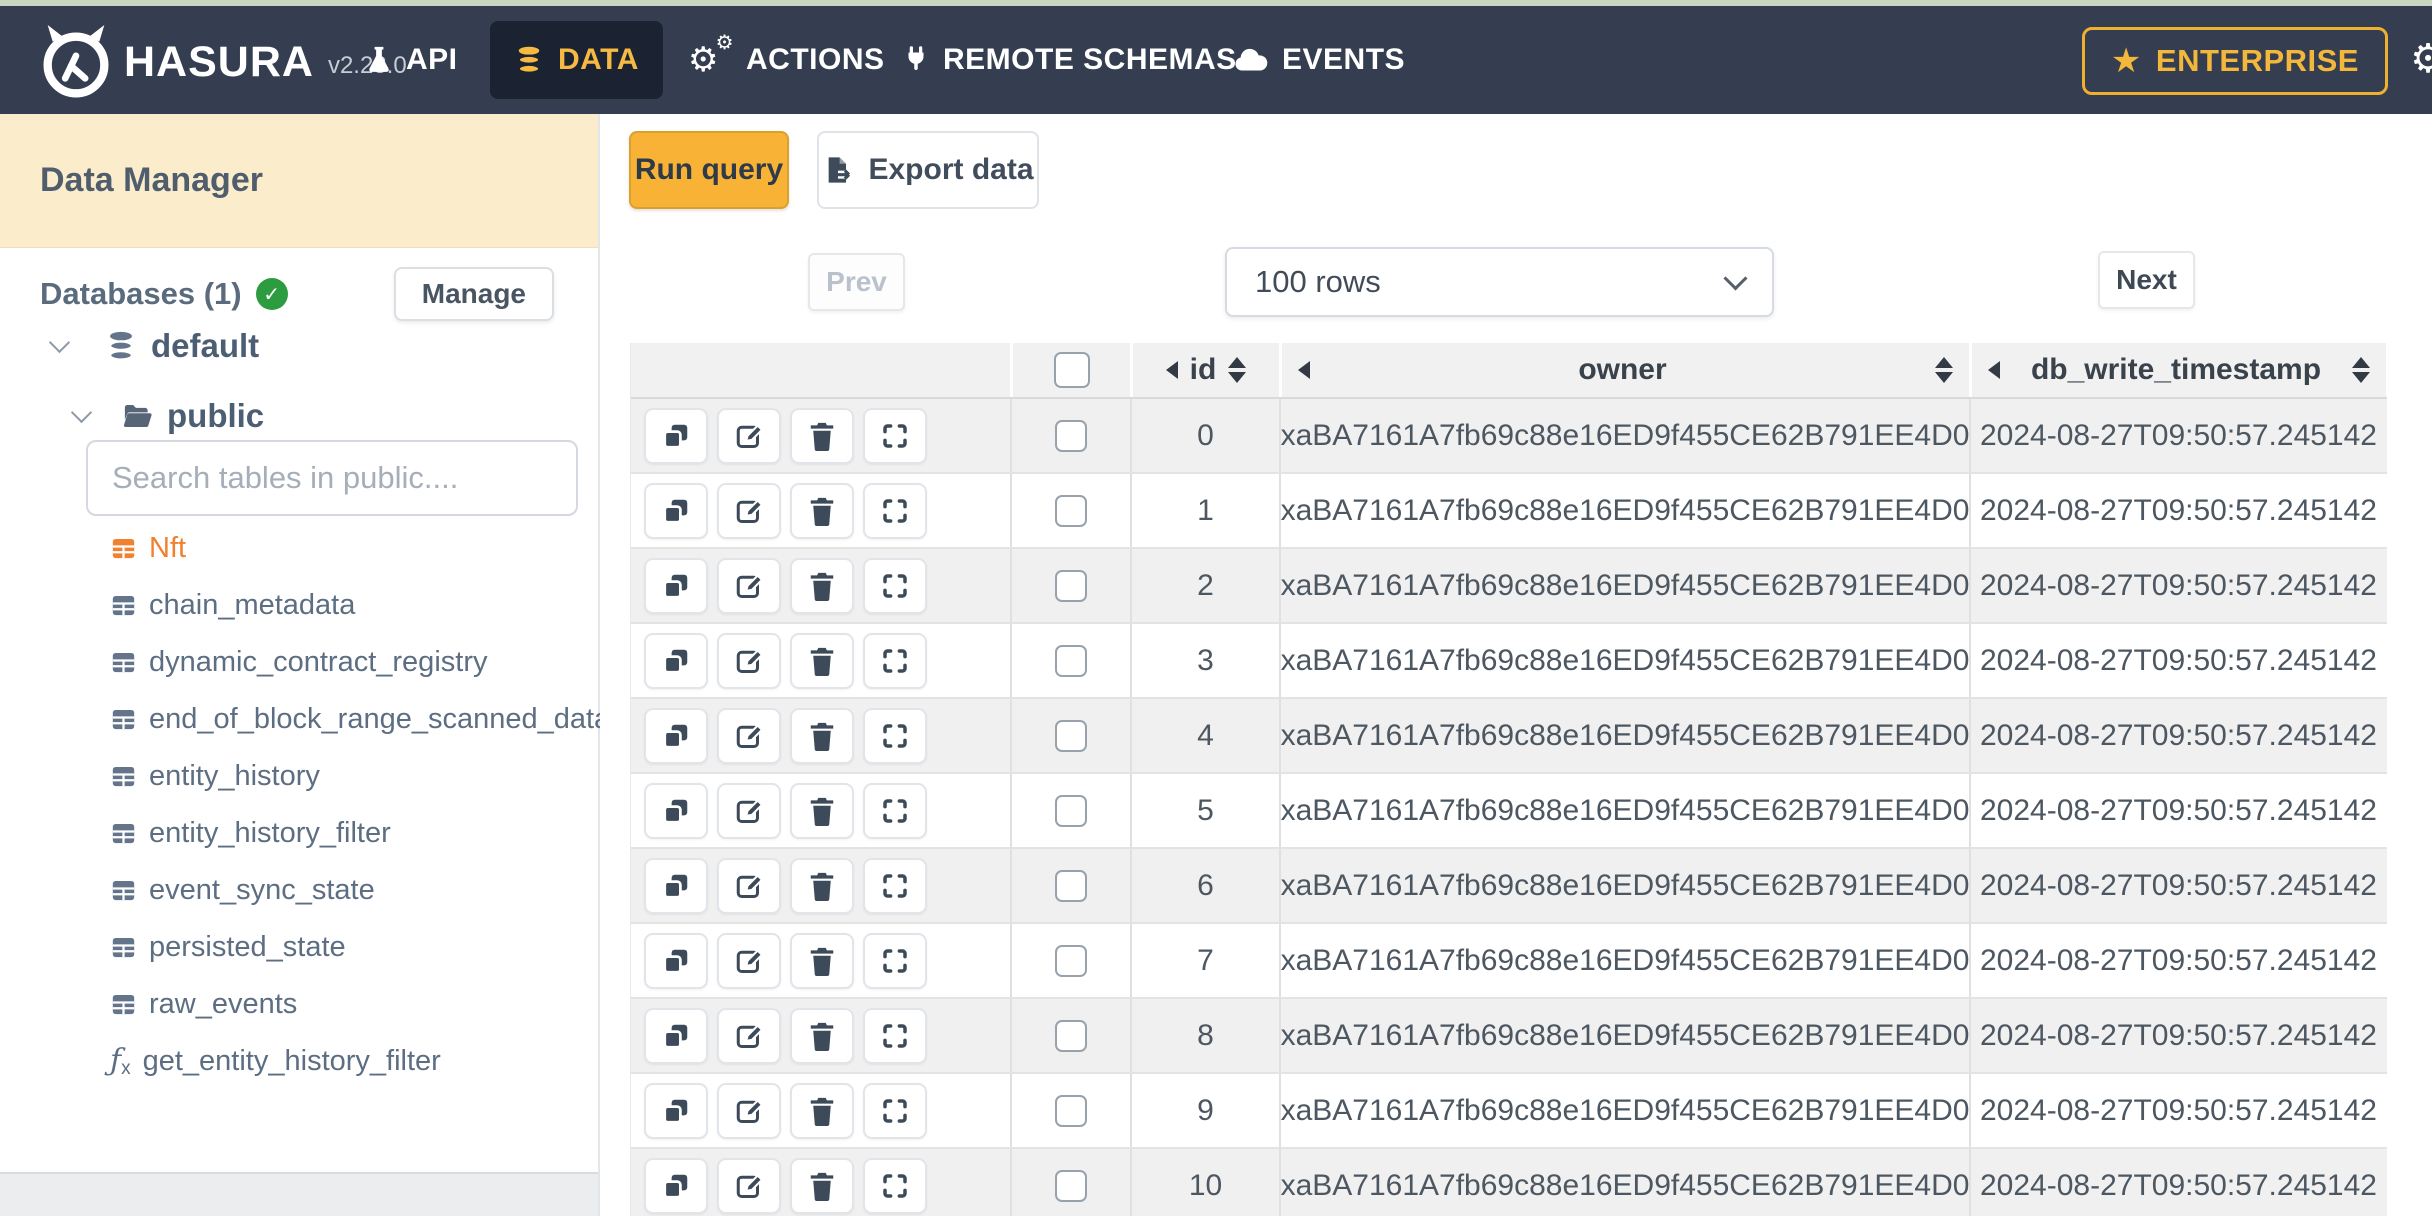 This screenshot has width=2432, height=1216. What do you see at coordinates (2234, 61) in the screenshot?
I see `enterprise-button: ★ ENTERPRISE` at bounding box center [2234, 61].